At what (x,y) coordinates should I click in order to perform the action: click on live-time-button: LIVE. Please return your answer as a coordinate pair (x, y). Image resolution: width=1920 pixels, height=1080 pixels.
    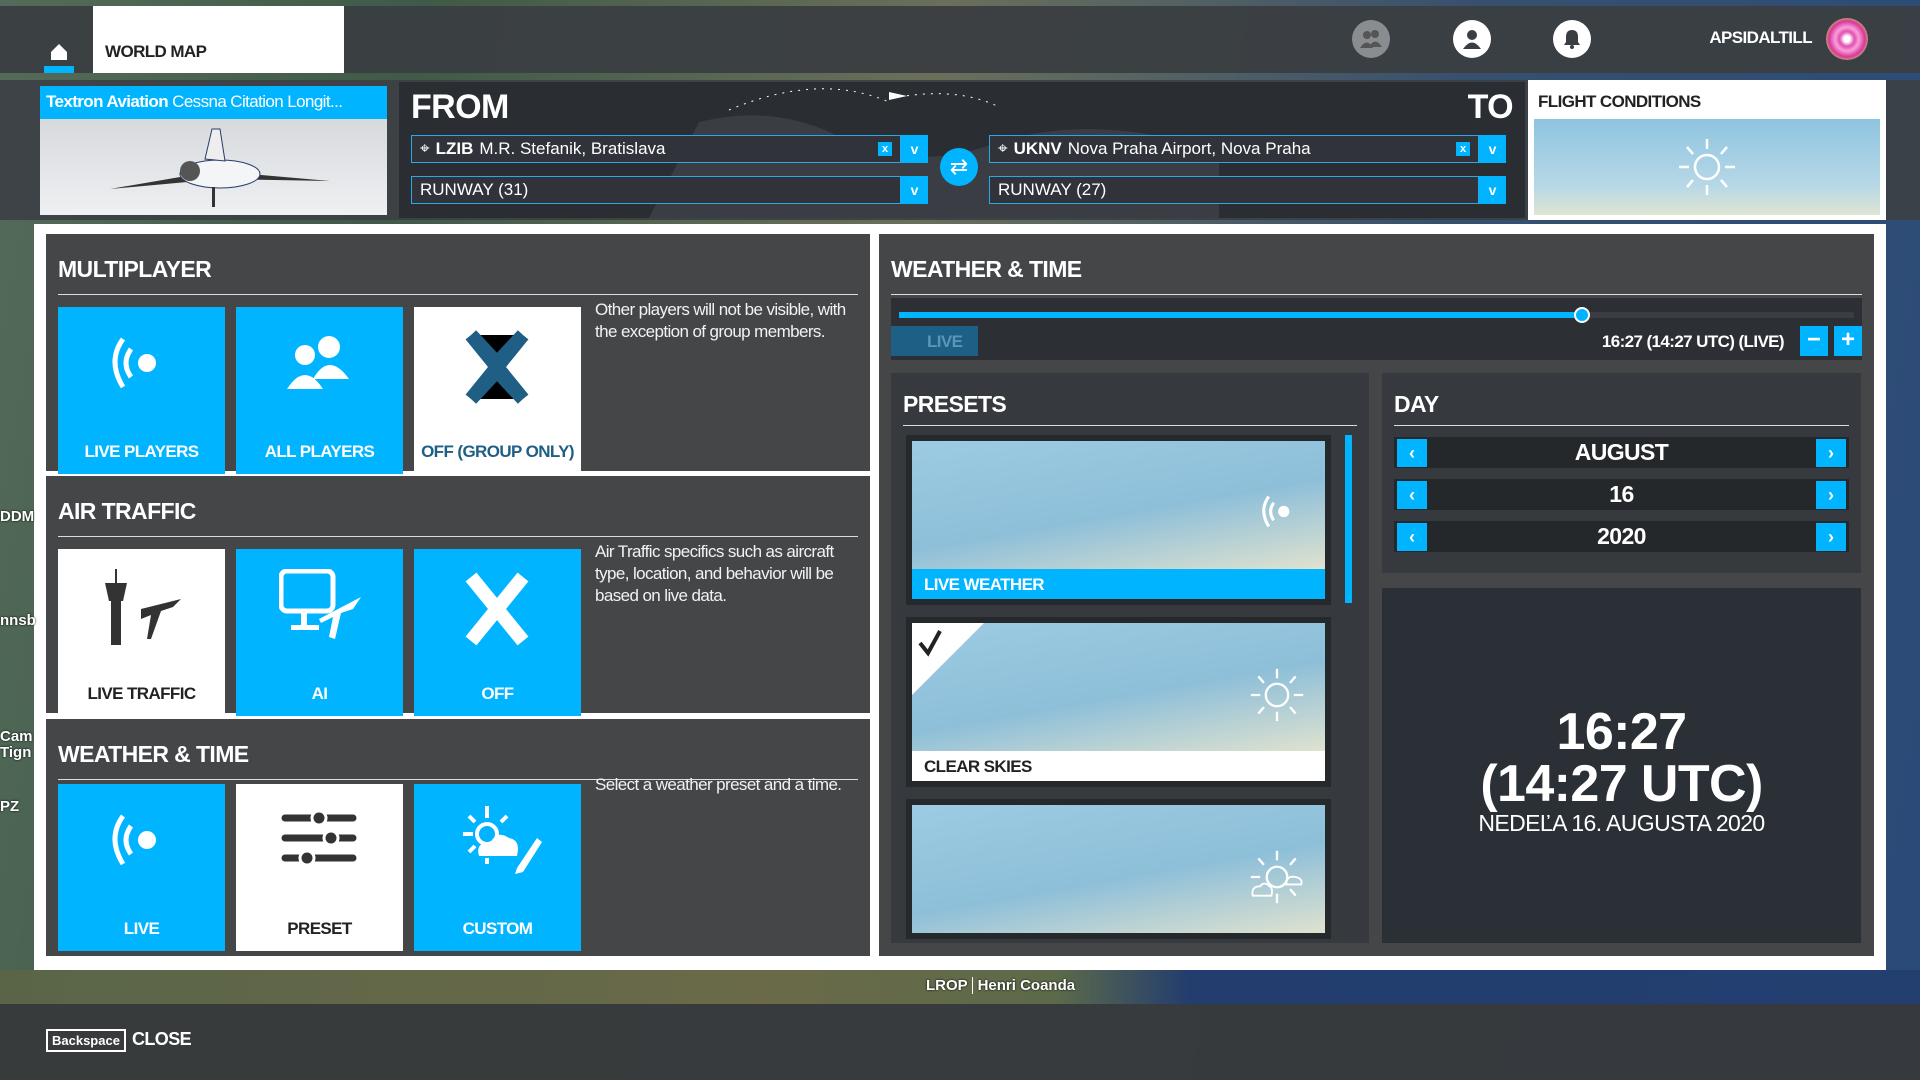
    Looking at the image, I should click on (934, 341).